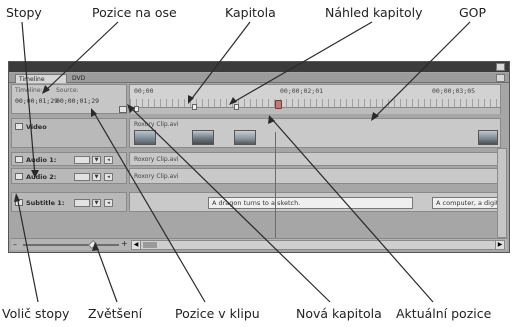 Image resolution: width=513 pixels, height=327 pixels. Describe the element at coordinates (454, 91) in the screenshot. I see `ruler-end-label: 00;00;03;05` at that location.